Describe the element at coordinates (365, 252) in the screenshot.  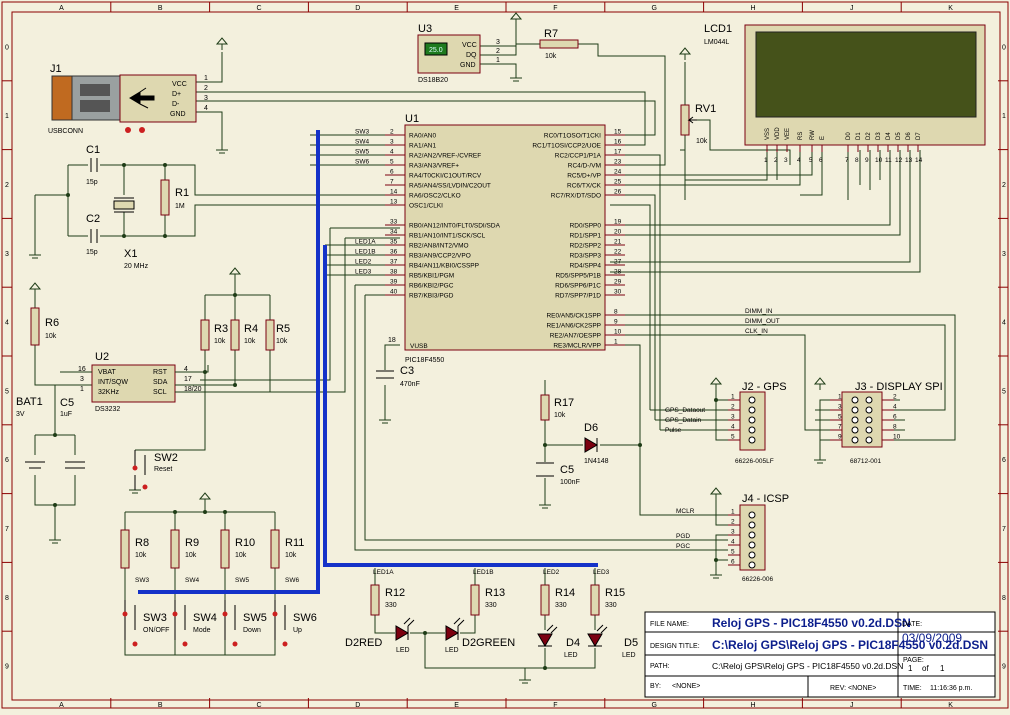
I see `u1-net-label: LED1B` at that location.